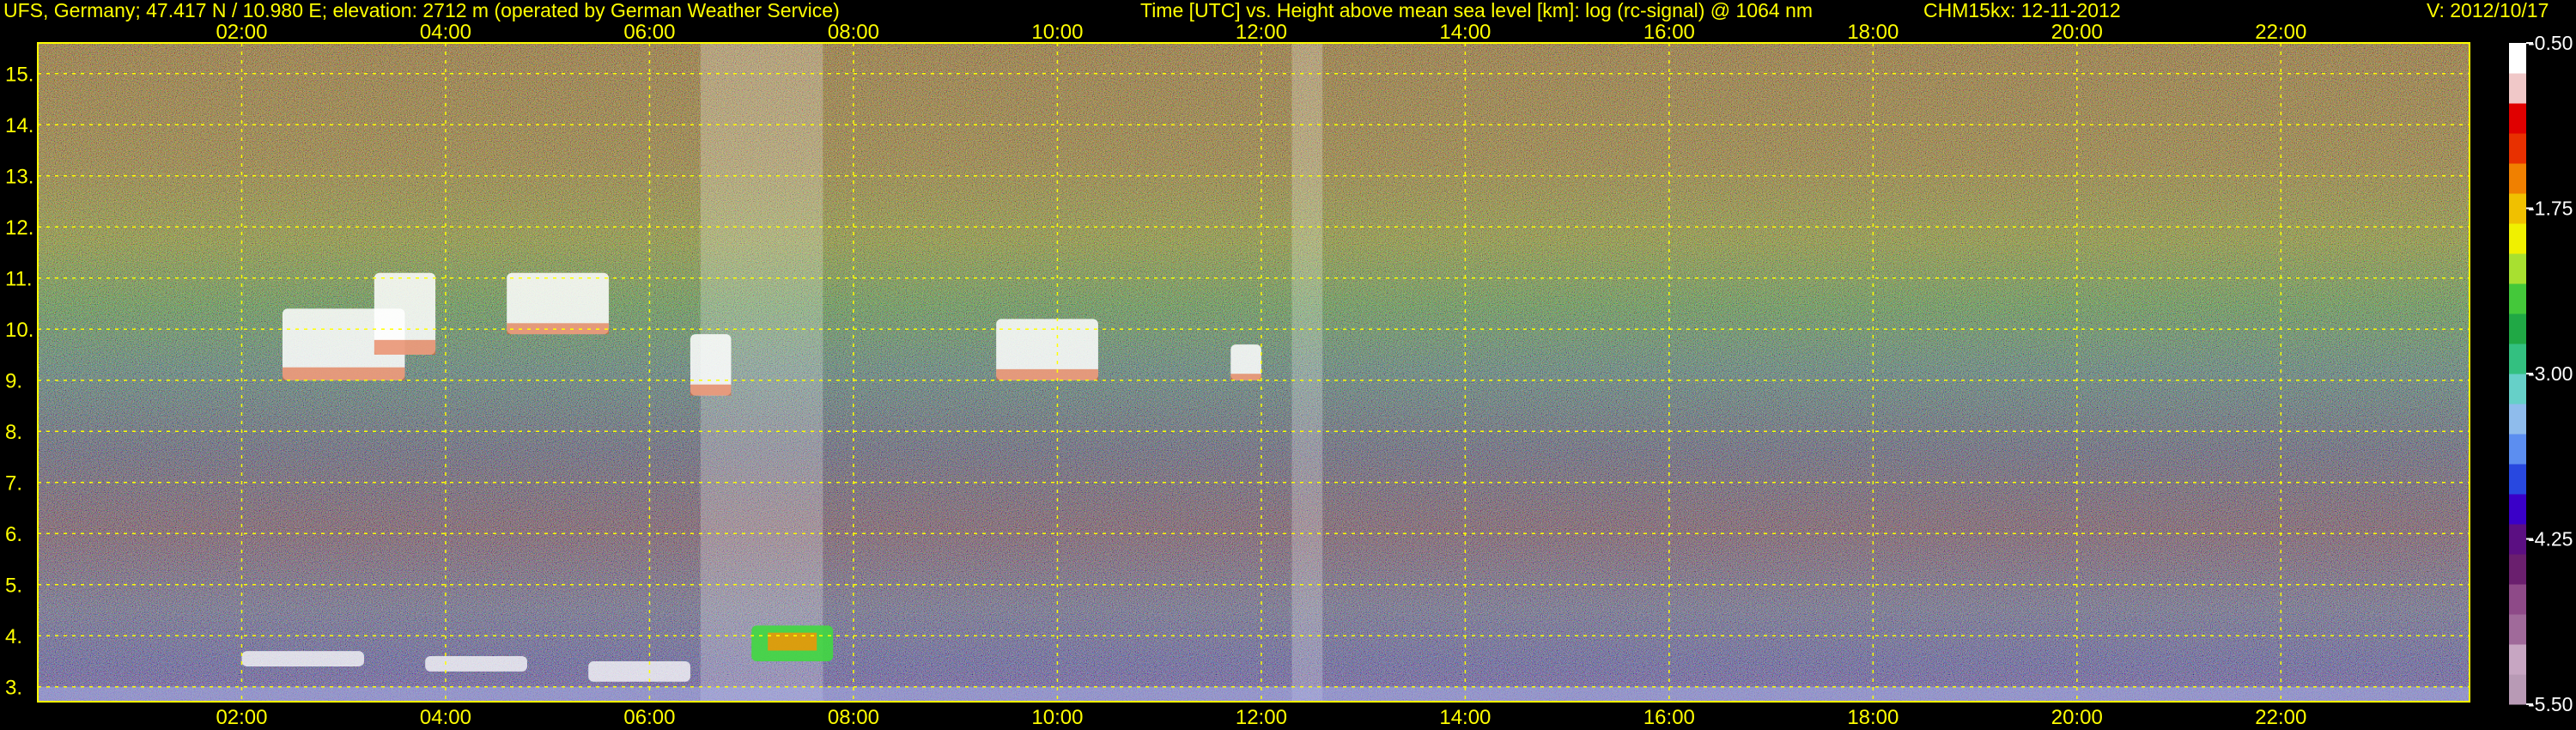 This screenshot has width=2576, height=730. I want to click on y-tick-label: 11., so click(19, 279).